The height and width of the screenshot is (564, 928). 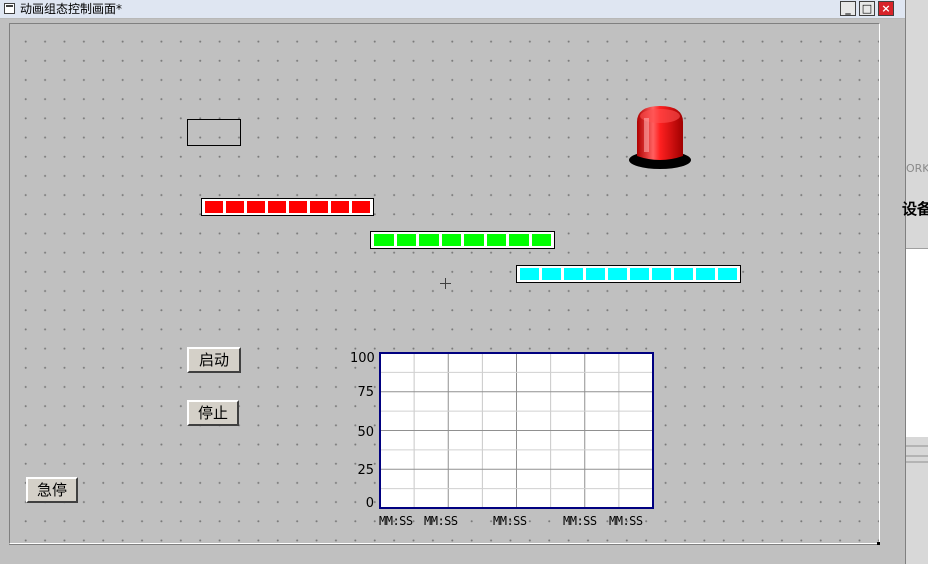 What do you see at coordinates (71, 9) in the screenshot?
I see `window-title: 动画组态控制画面*` at bounding box center [71, 9].